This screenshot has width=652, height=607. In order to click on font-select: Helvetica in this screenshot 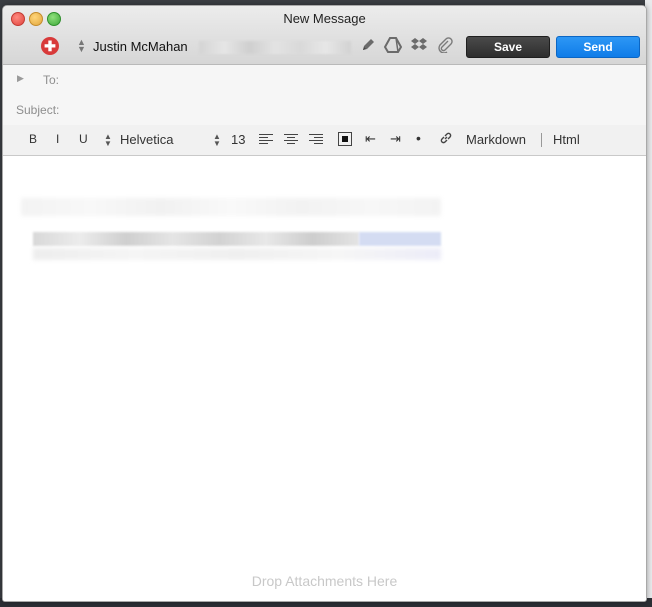, I will do `click(146, 139)`.